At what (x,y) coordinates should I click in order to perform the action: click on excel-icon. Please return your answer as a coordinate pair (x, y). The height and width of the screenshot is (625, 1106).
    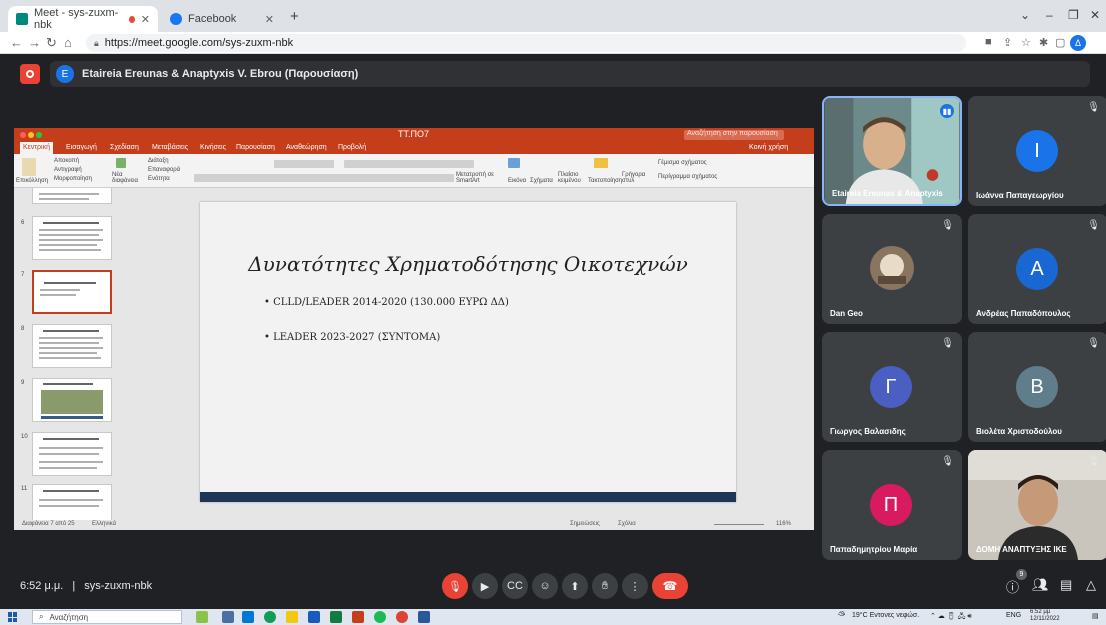
    Looking at the image, I should click on (336, 617).